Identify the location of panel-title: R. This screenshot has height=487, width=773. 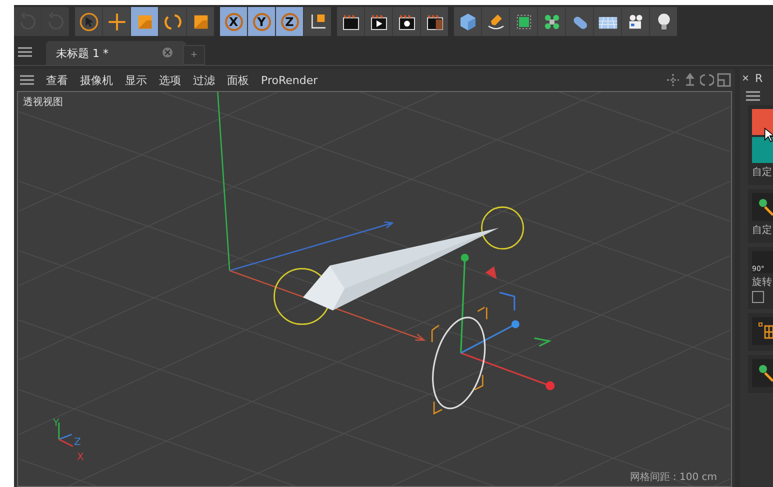
(759, 78).